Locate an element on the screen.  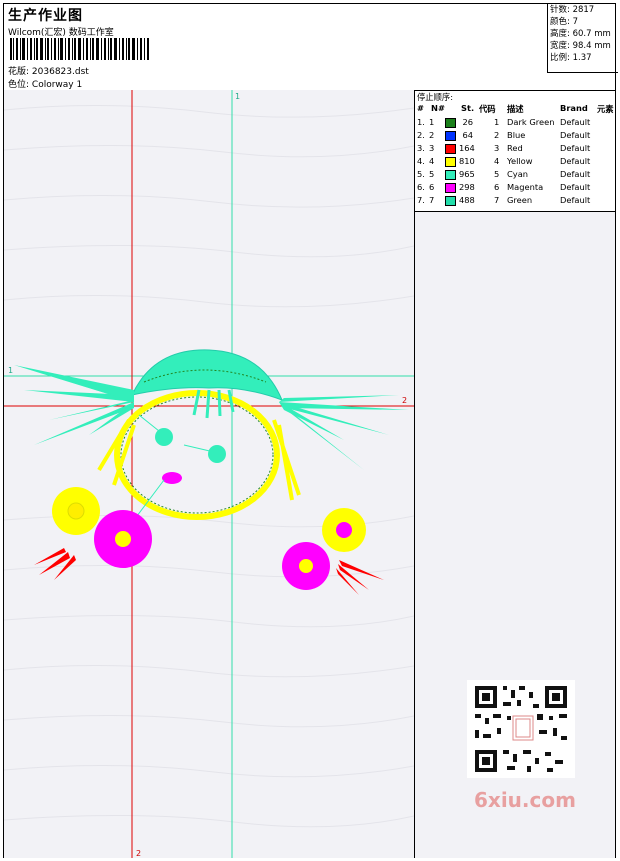
legend-row-stitches: 64 is located at coordinates (467, 135).